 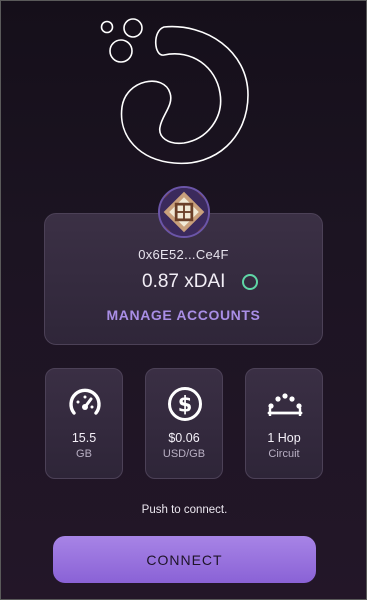 I want to click on speedometer-icon, so click(x=85, y=401).